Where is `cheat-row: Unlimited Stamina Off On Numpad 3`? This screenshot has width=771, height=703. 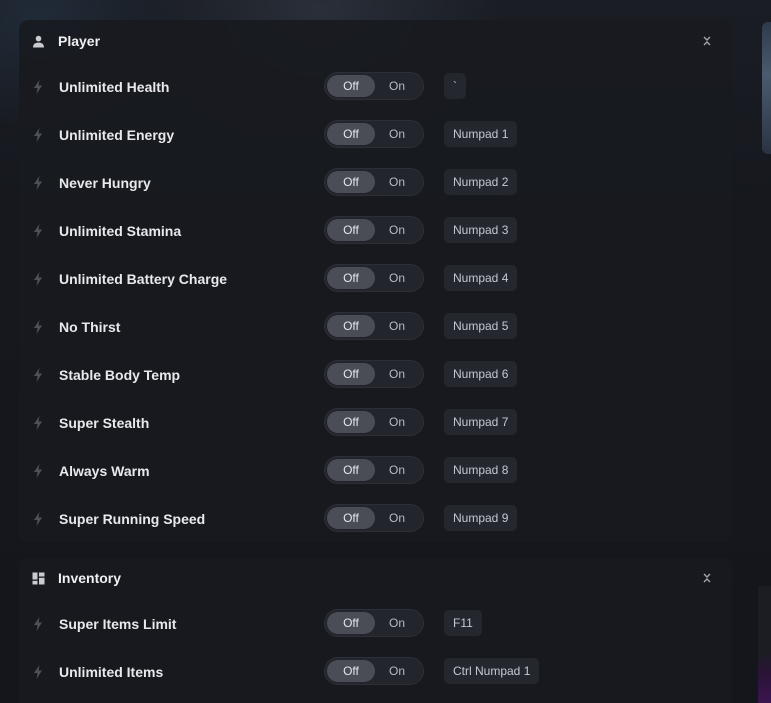 cheat-row: Unlimited Stamina Off On Numpad 3 is located at coordinates (375, 231).